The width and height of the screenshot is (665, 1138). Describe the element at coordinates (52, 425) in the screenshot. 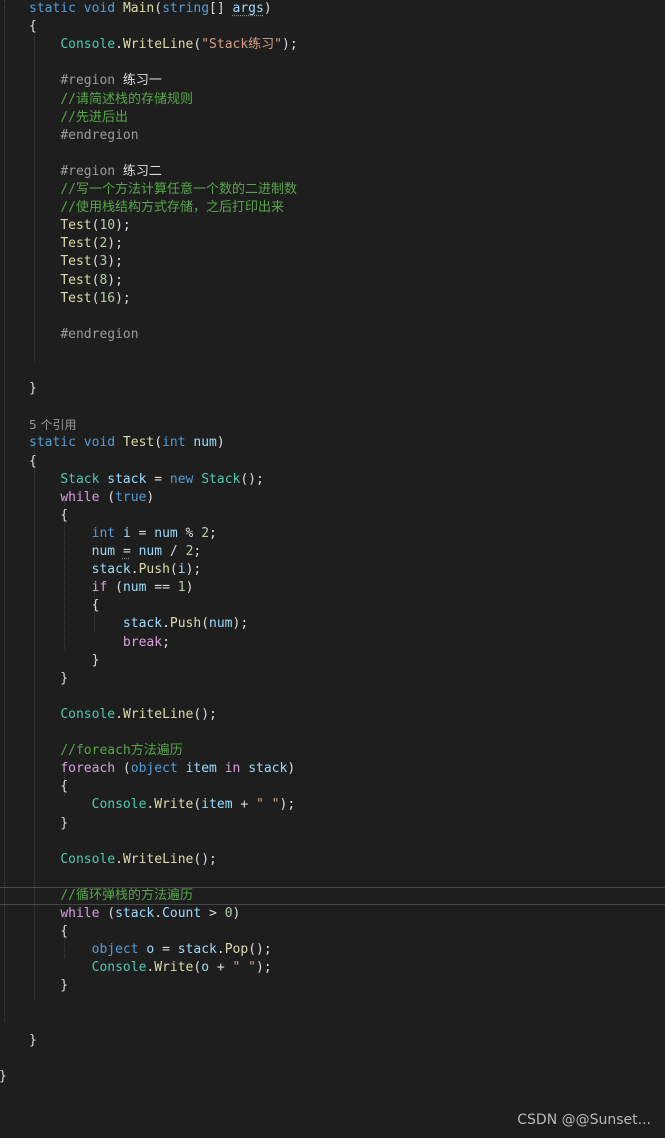

I see `codelens-references: 5 个引用` at that location.